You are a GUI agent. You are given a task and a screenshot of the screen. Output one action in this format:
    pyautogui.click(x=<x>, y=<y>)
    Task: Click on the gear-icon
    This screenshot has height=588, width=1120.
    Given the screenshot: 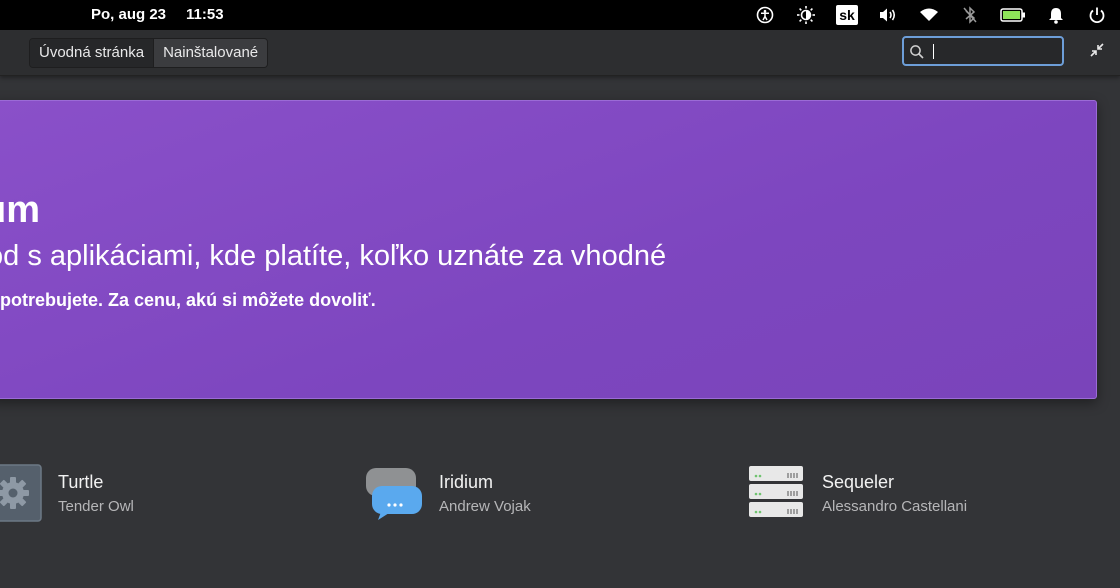 What is the action you would take?
    pyautogui.click(x=21, y=493)
    